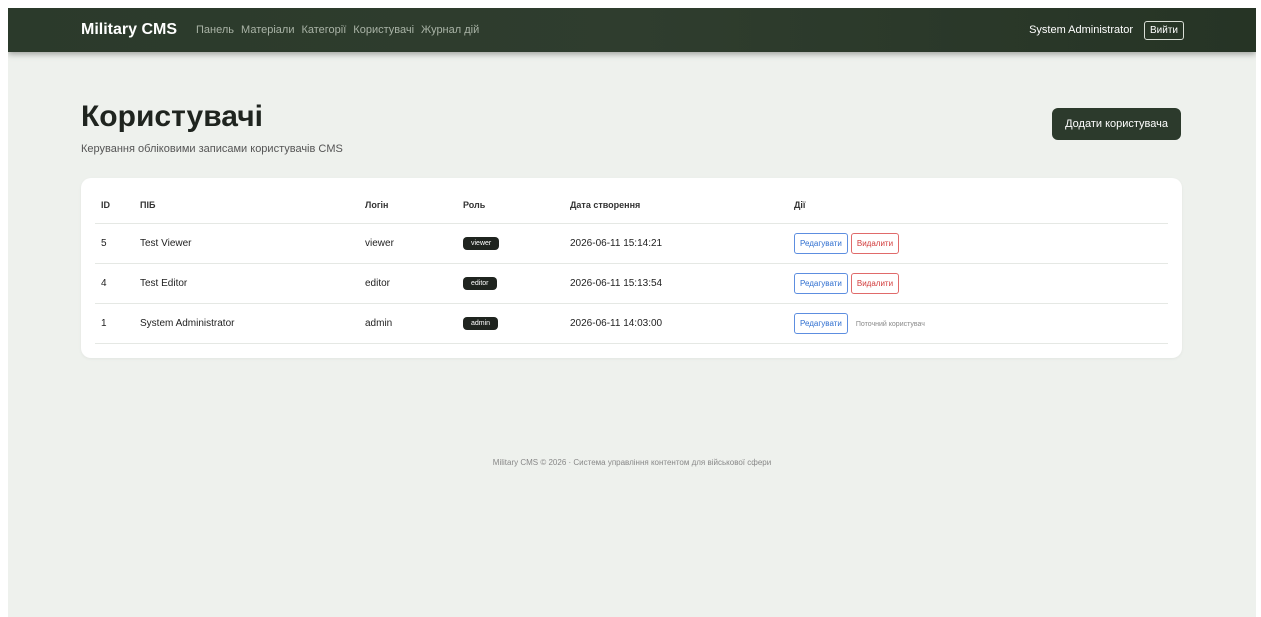  What do you see at coordinates (516, 323) in the screenshot?
I see `cell-role: admin` at bounding box center [516, 323].